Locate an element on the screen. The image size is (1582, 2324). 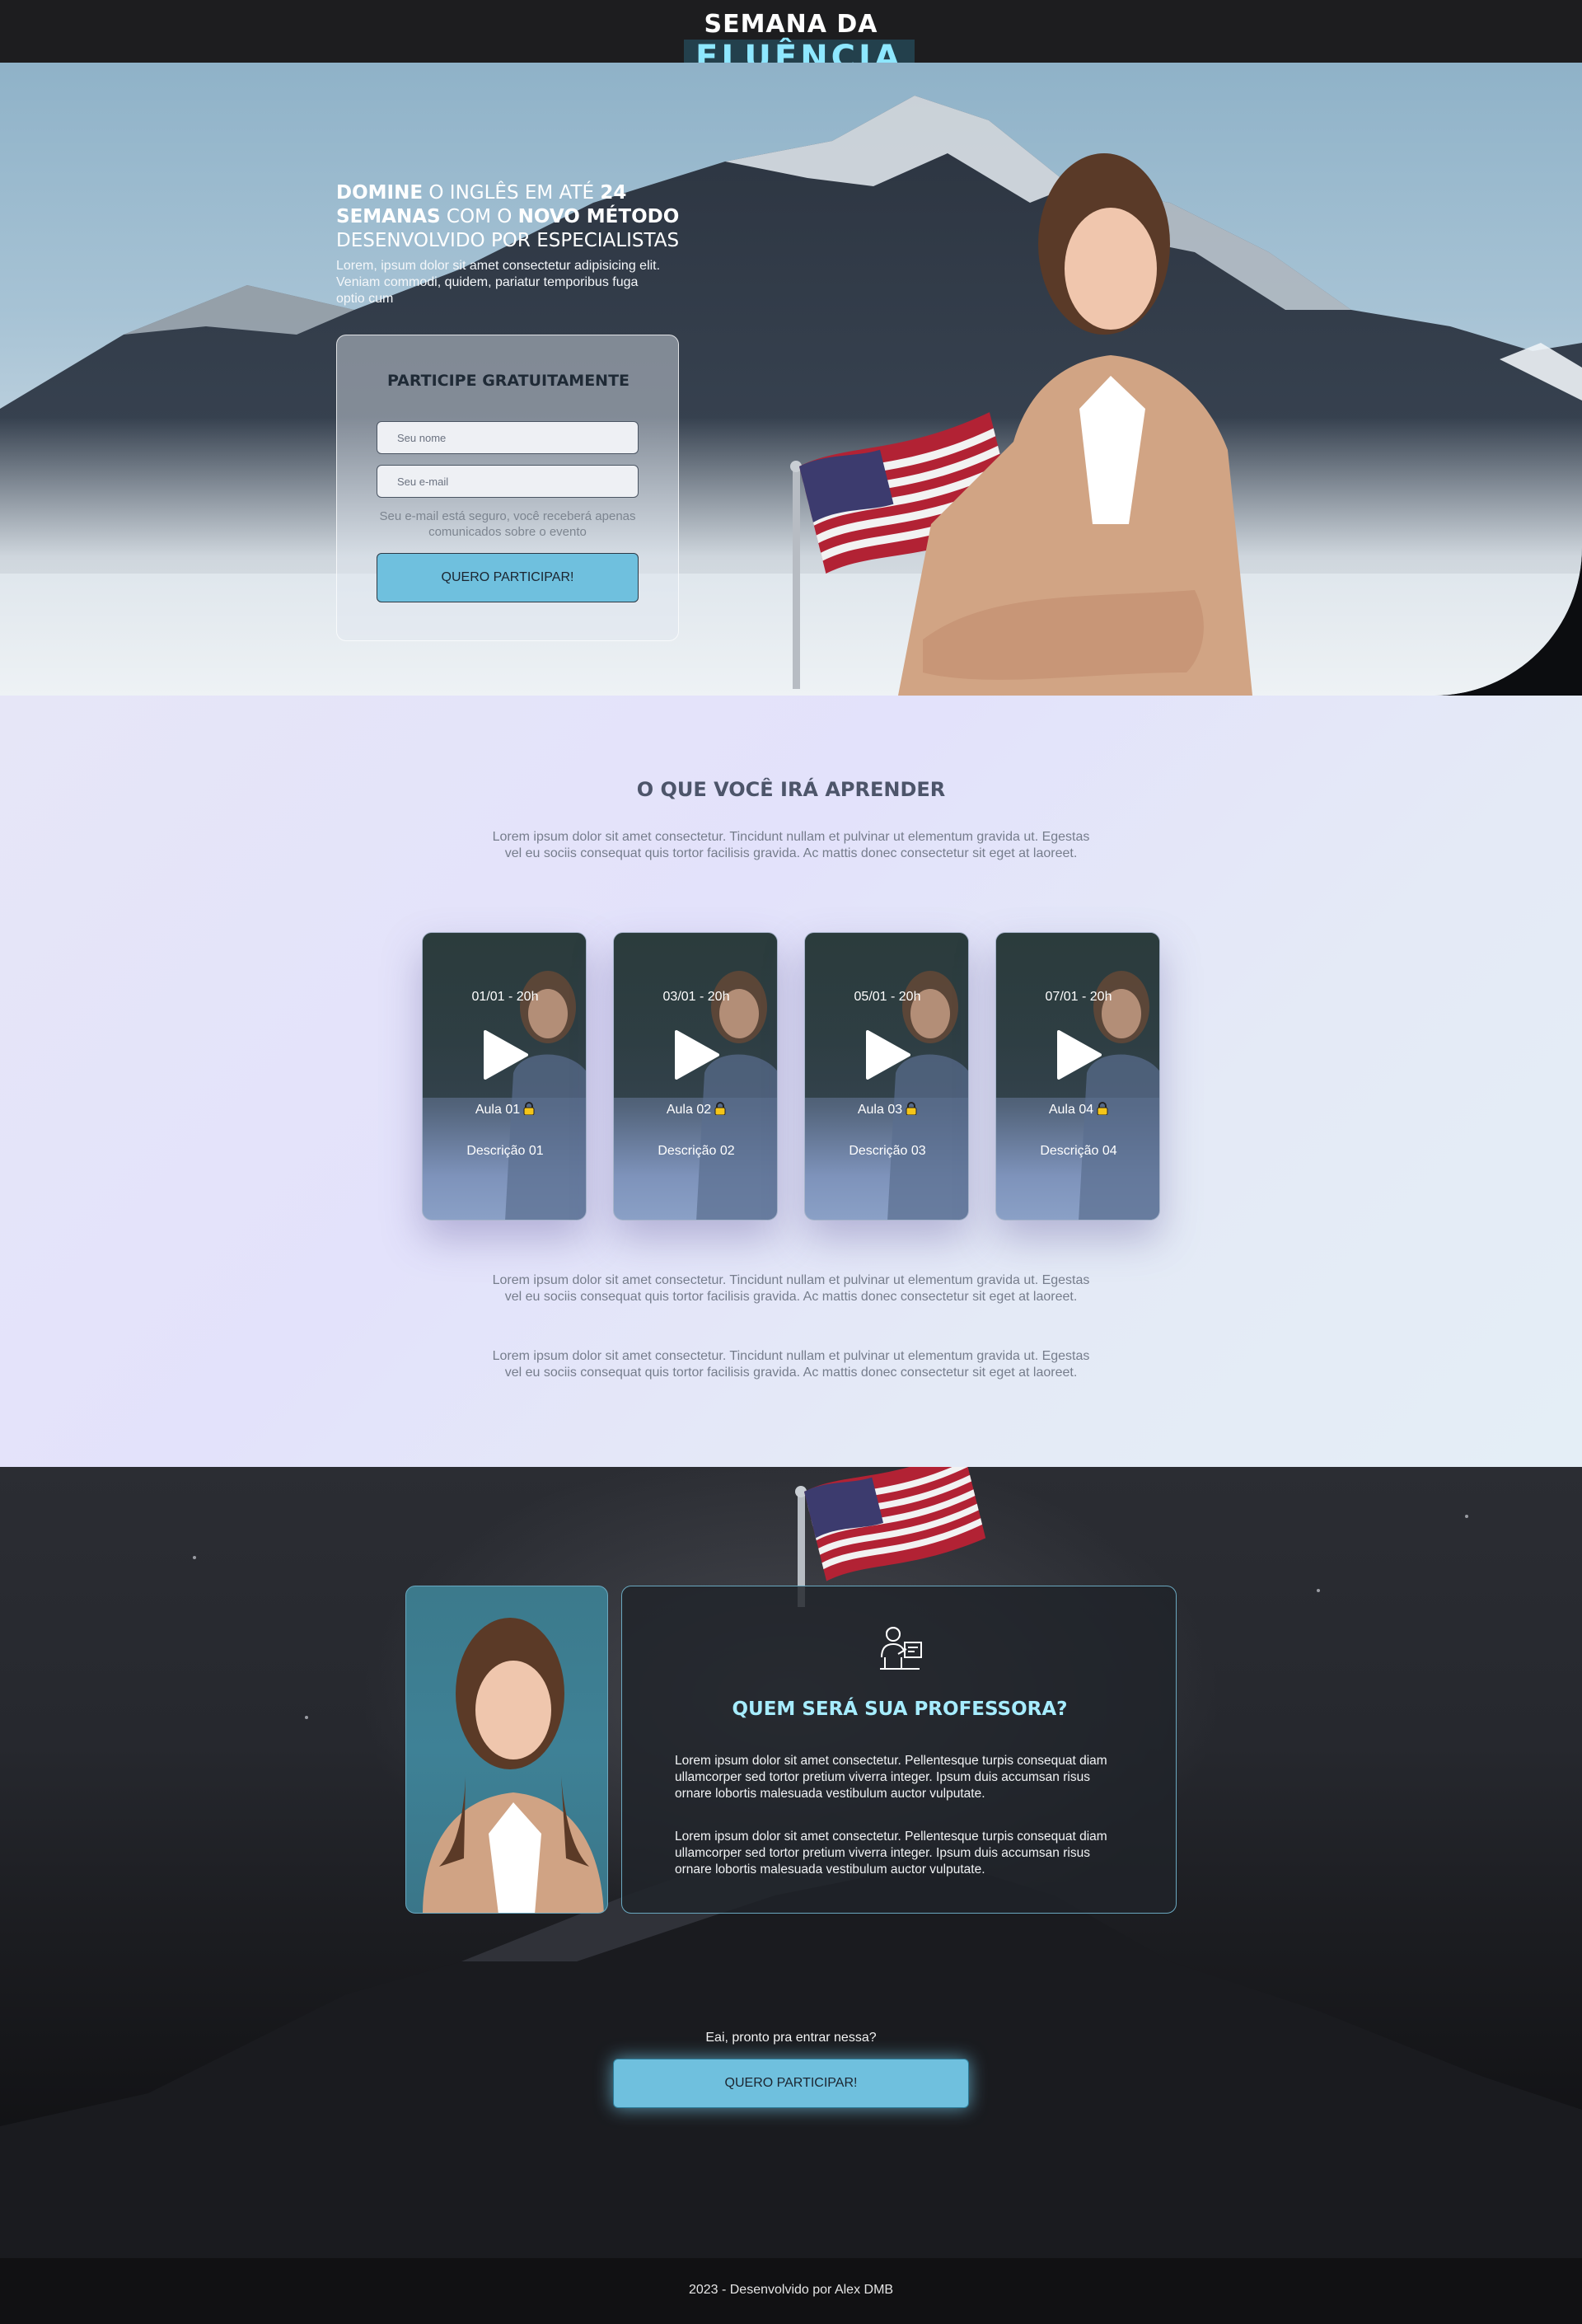
cta-join-button: QUERO PARTICIPAR! is located at coordinates (791, 2083).